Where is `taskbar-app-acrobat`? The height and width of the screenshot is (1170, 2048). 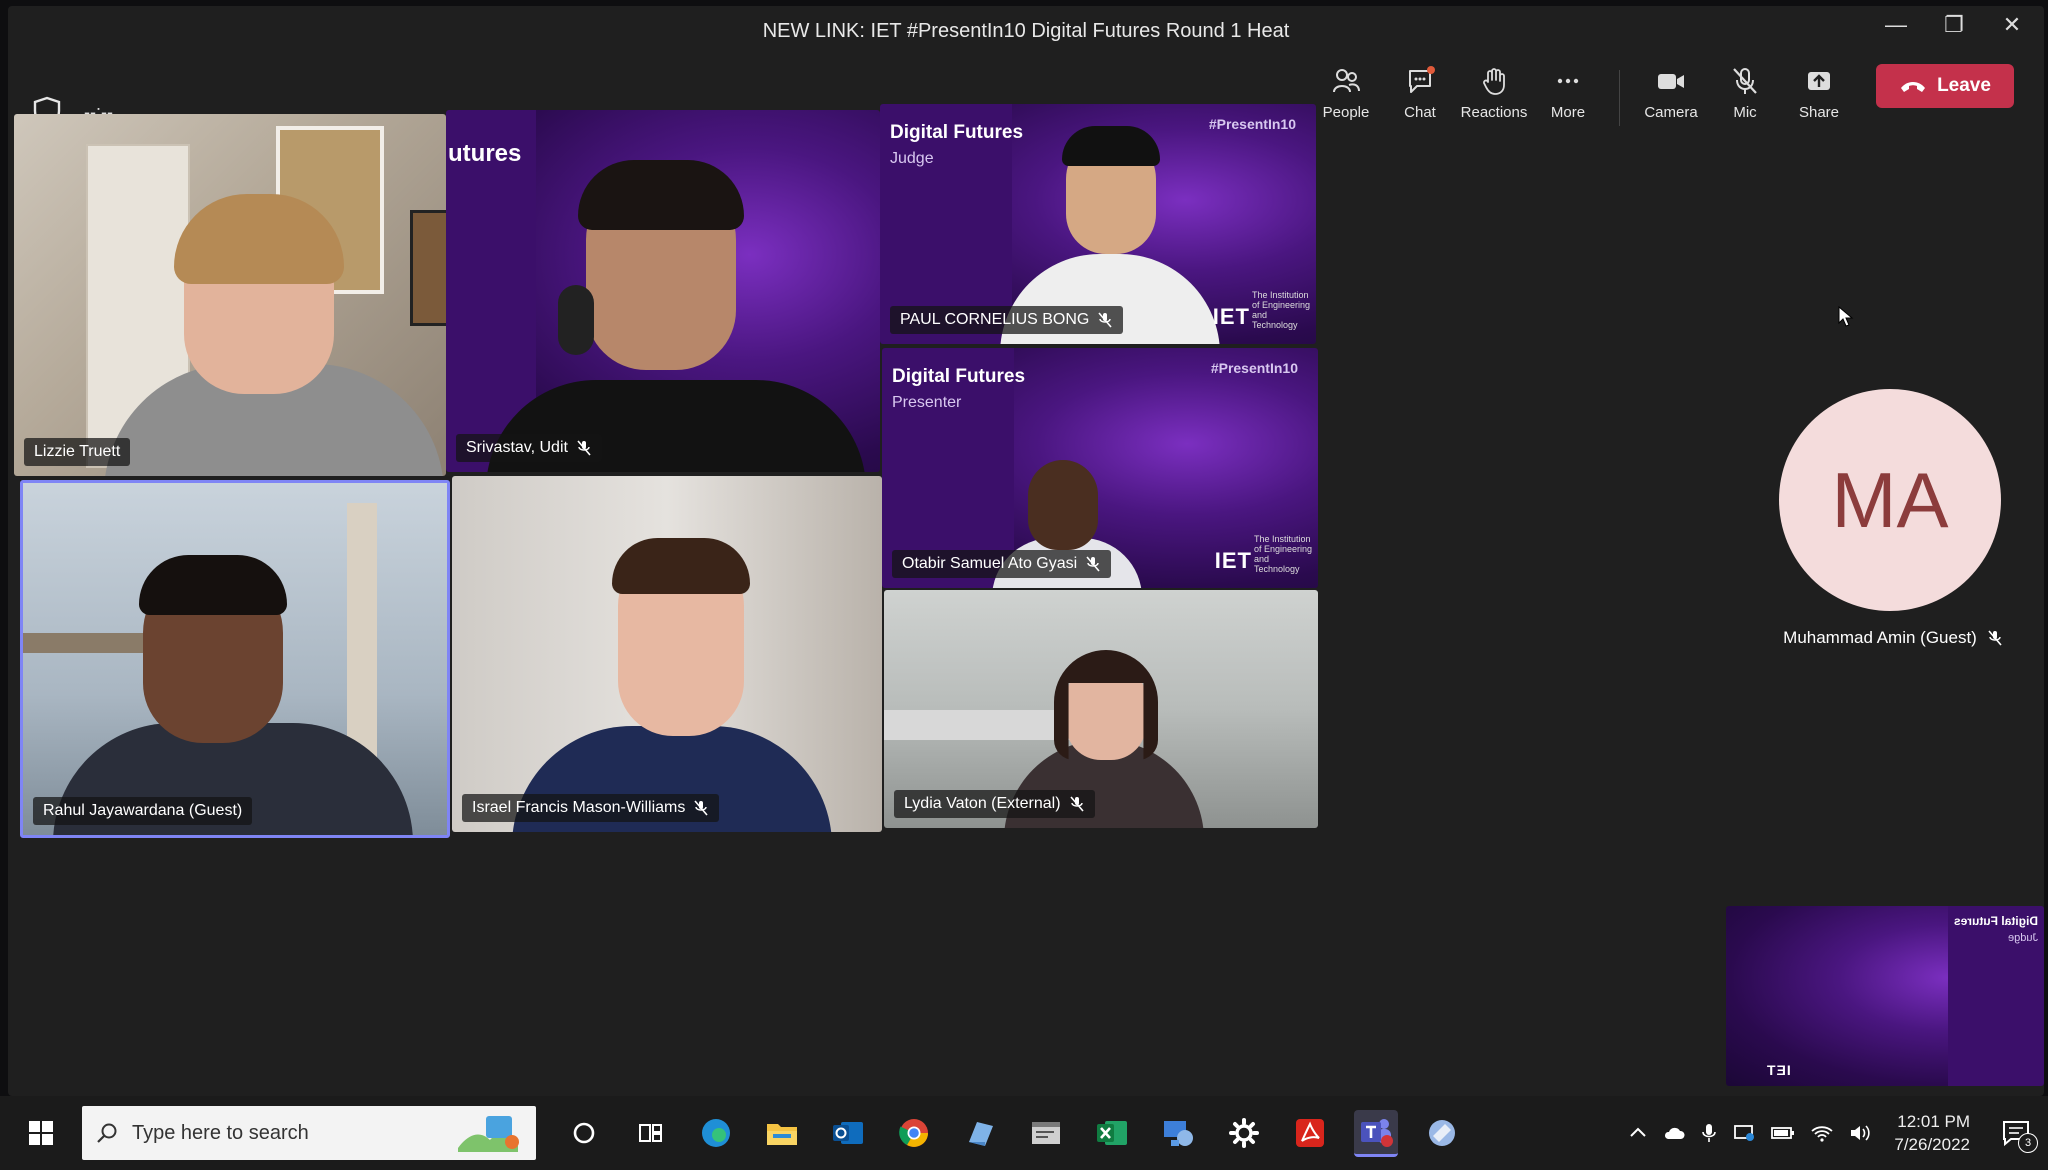
taskbar-app-acrobat is located at coordinates (1310, 1133).